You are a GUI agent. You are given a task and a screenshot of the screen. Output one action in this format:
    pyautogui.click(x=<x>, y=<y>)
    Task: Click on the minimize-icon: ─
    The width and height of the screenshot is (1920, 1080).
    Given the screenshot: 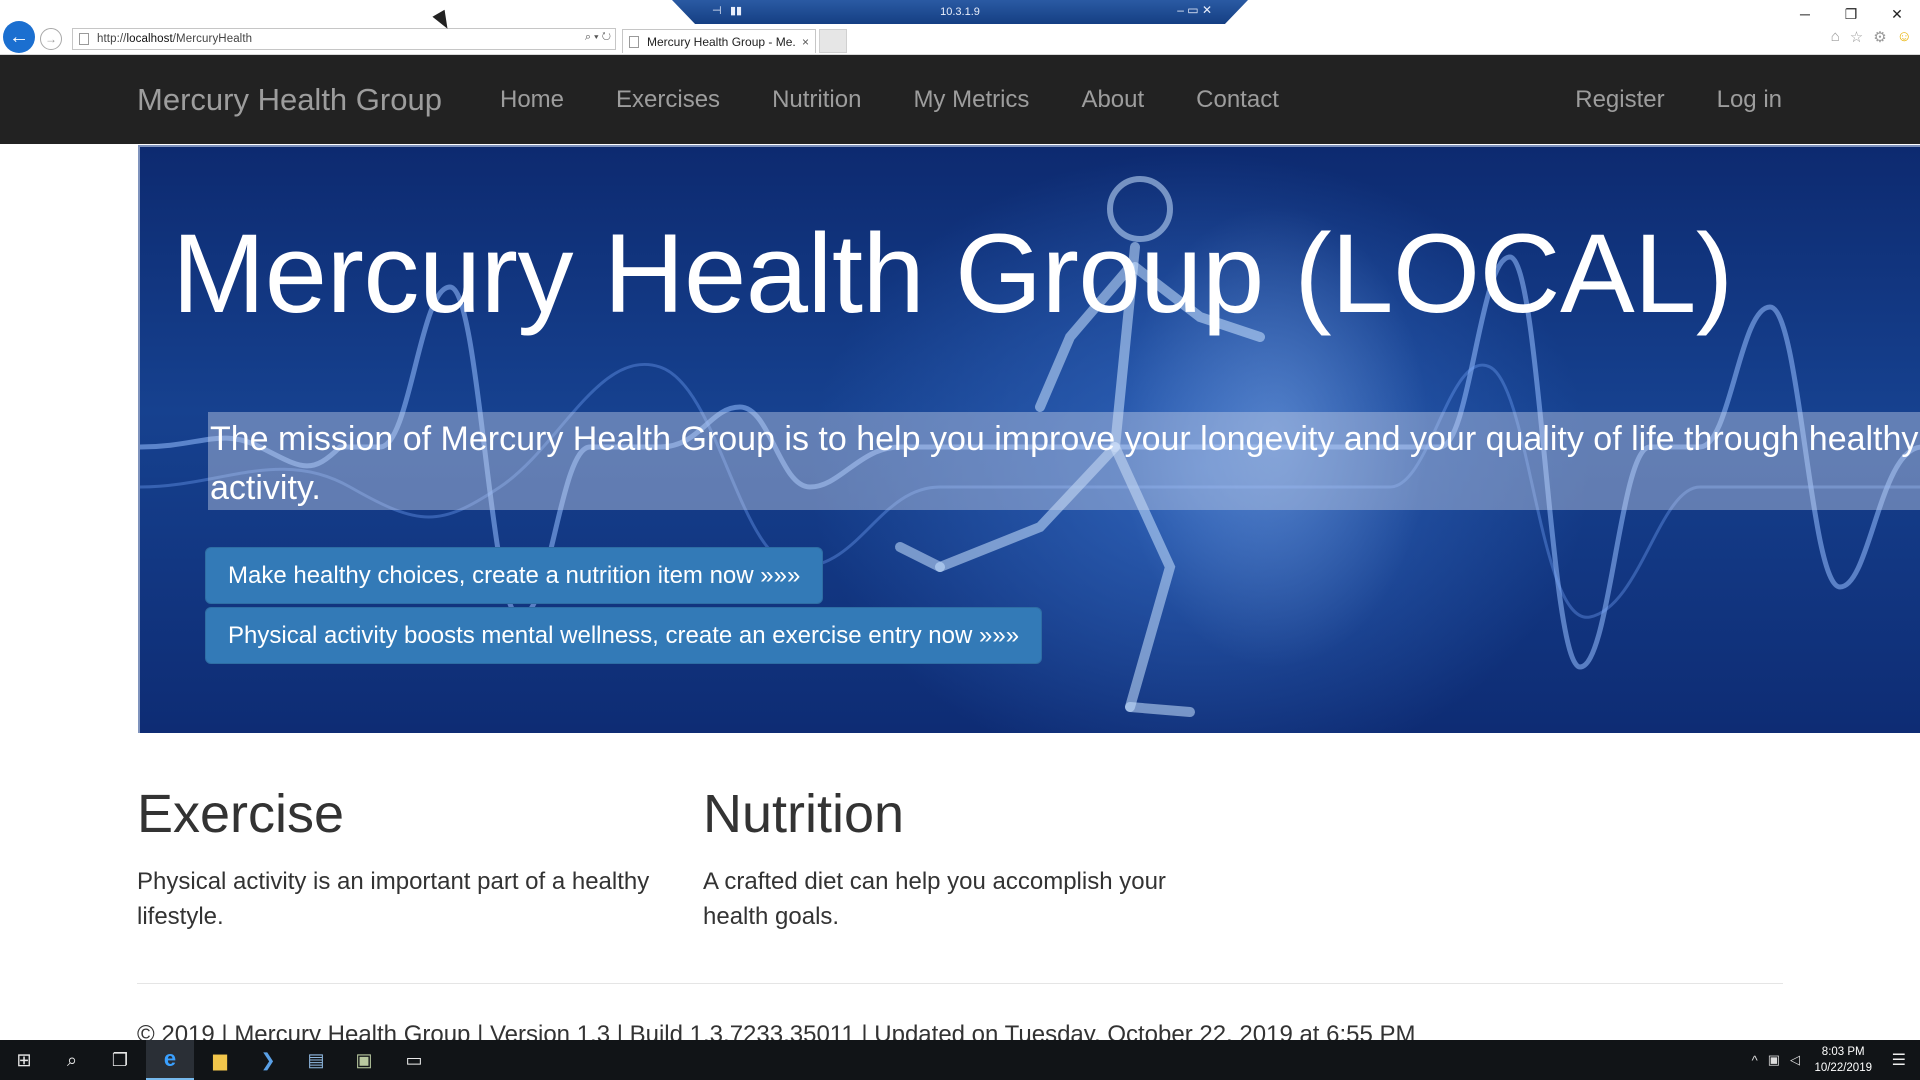 What is the action you would take?
    pyautogui.click(x=1805, y=14)
    